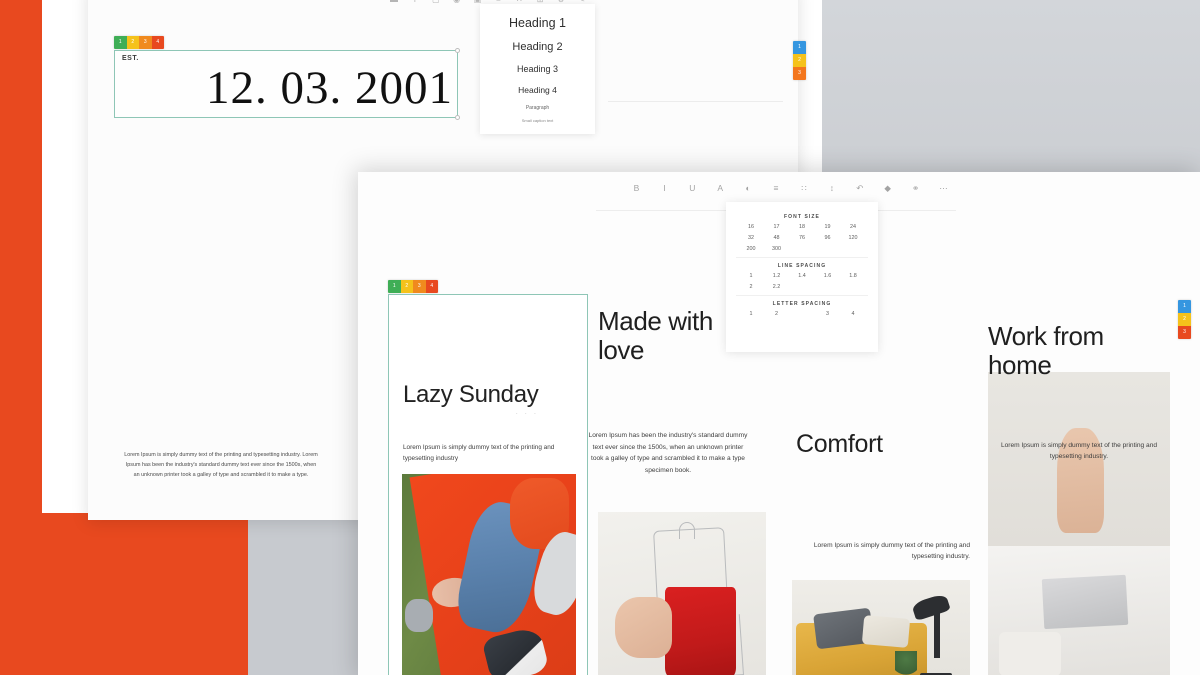  Describe the element at coordinates (471, 394) in the screenshot. I see `lazy-sunday-heading: Lazy Sunday` at that location.